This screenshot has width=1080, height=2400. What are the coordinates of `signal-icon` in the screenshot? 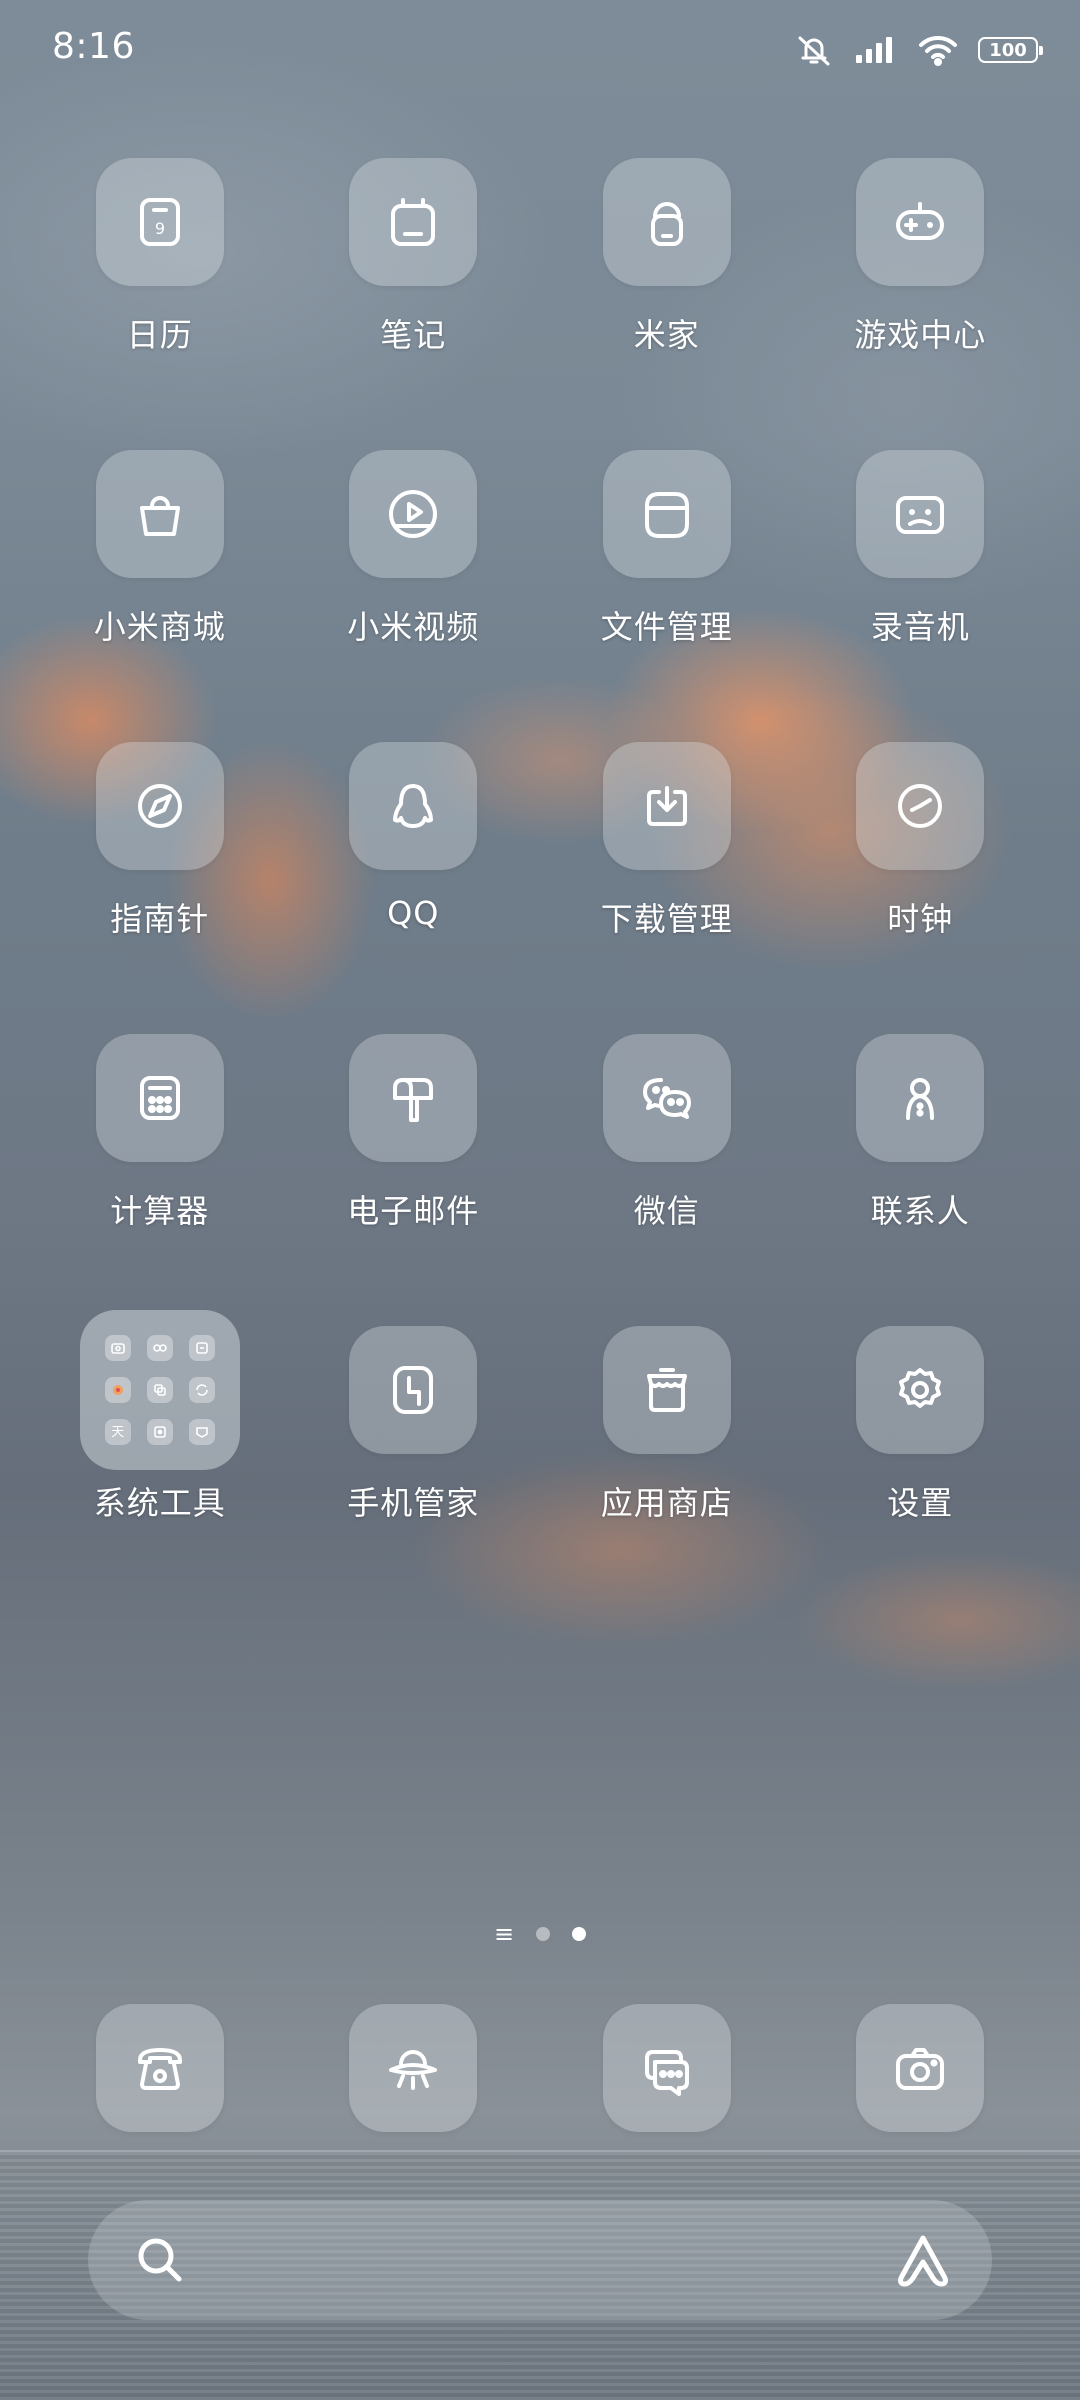 It's located at (874, 50).